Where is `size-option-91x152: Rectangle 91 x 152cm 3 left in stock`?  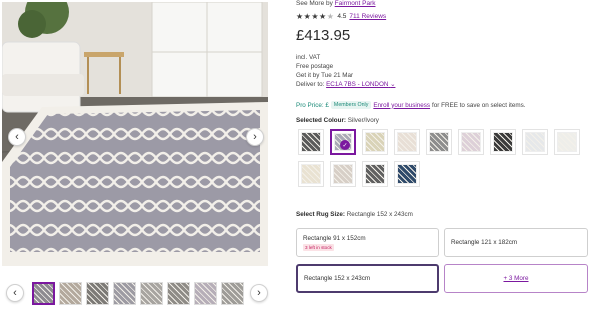 size-option-91x152: Rectangle 91 x 152cm 3 left in stock is located at coordinates (367, 242).